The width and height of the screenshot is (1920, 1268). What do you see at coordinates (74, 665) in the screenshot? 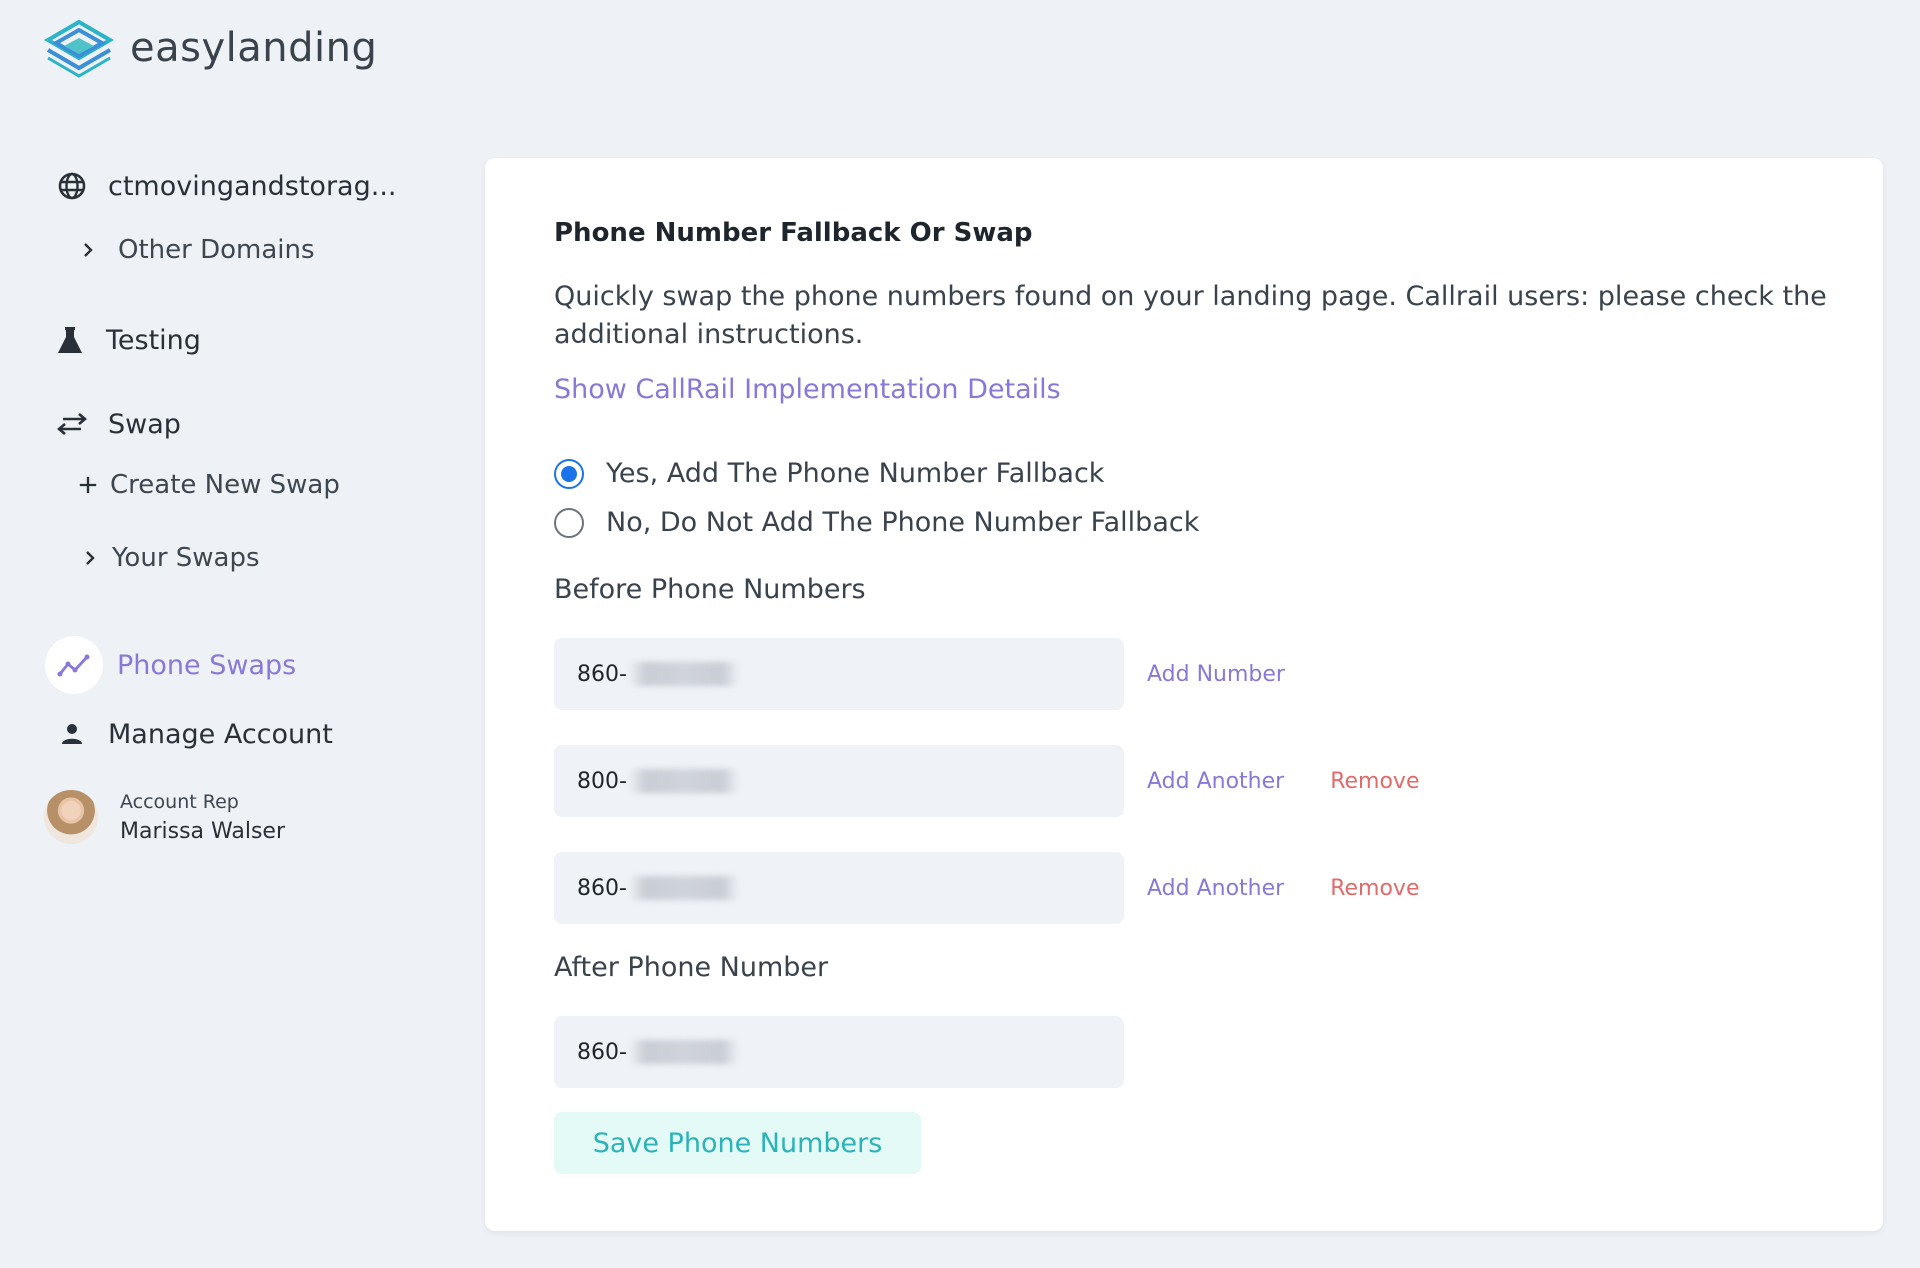
I see `trend-chart-icon` at bounding box center [74, 665].